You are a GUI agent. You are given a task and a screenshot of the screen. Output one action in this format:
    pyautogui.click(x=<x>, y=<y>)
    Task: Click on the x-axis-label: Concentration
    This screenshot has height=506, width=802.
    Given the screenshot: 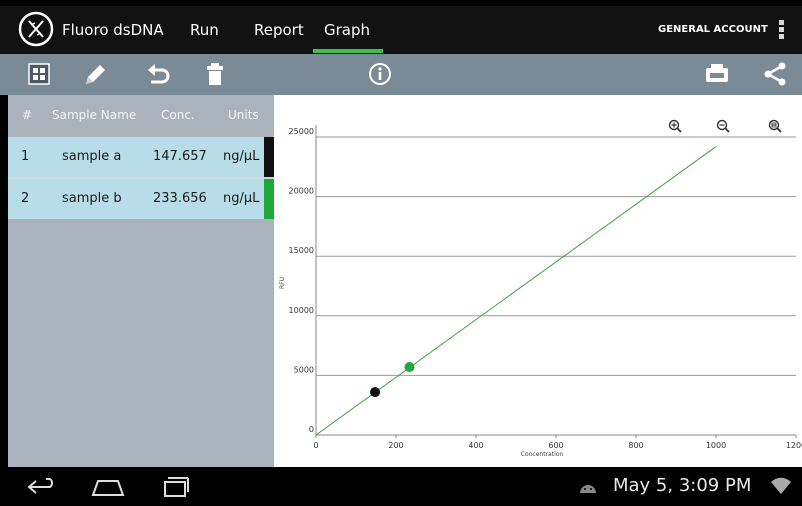 What is the action you would take?
    pyautogui.click(x=542, y=454)
    